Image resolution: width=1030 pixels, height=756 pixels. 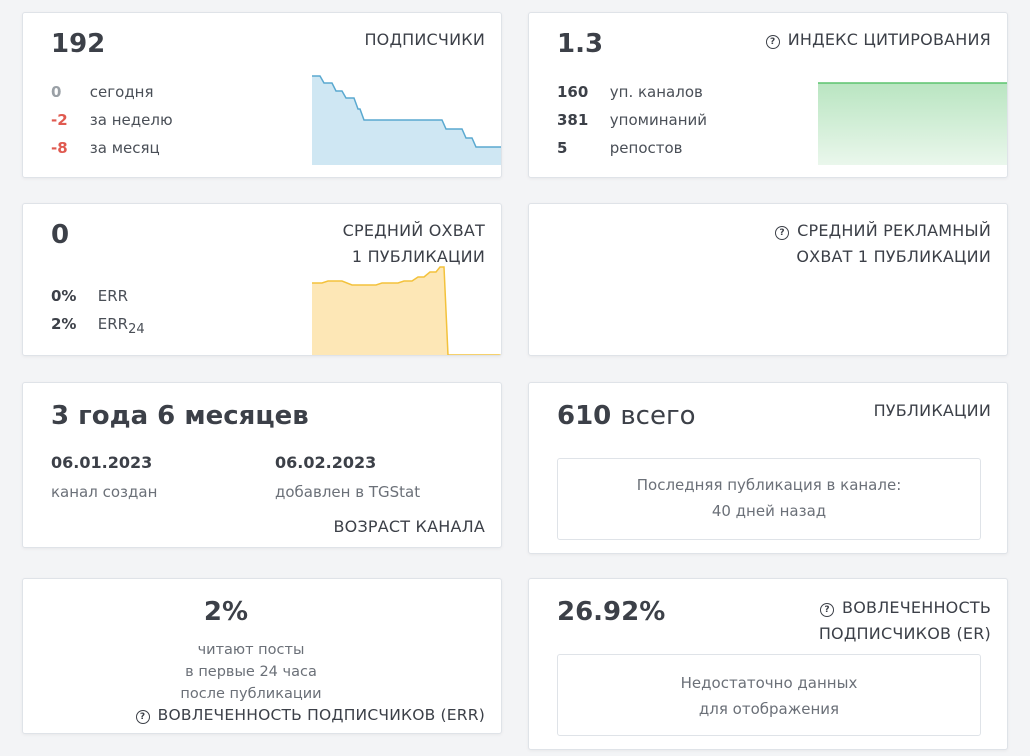 What do you see at coordinates (64, 296) in the screenshot?
I see `err-value: 0%` at bounding box center [64, 296].